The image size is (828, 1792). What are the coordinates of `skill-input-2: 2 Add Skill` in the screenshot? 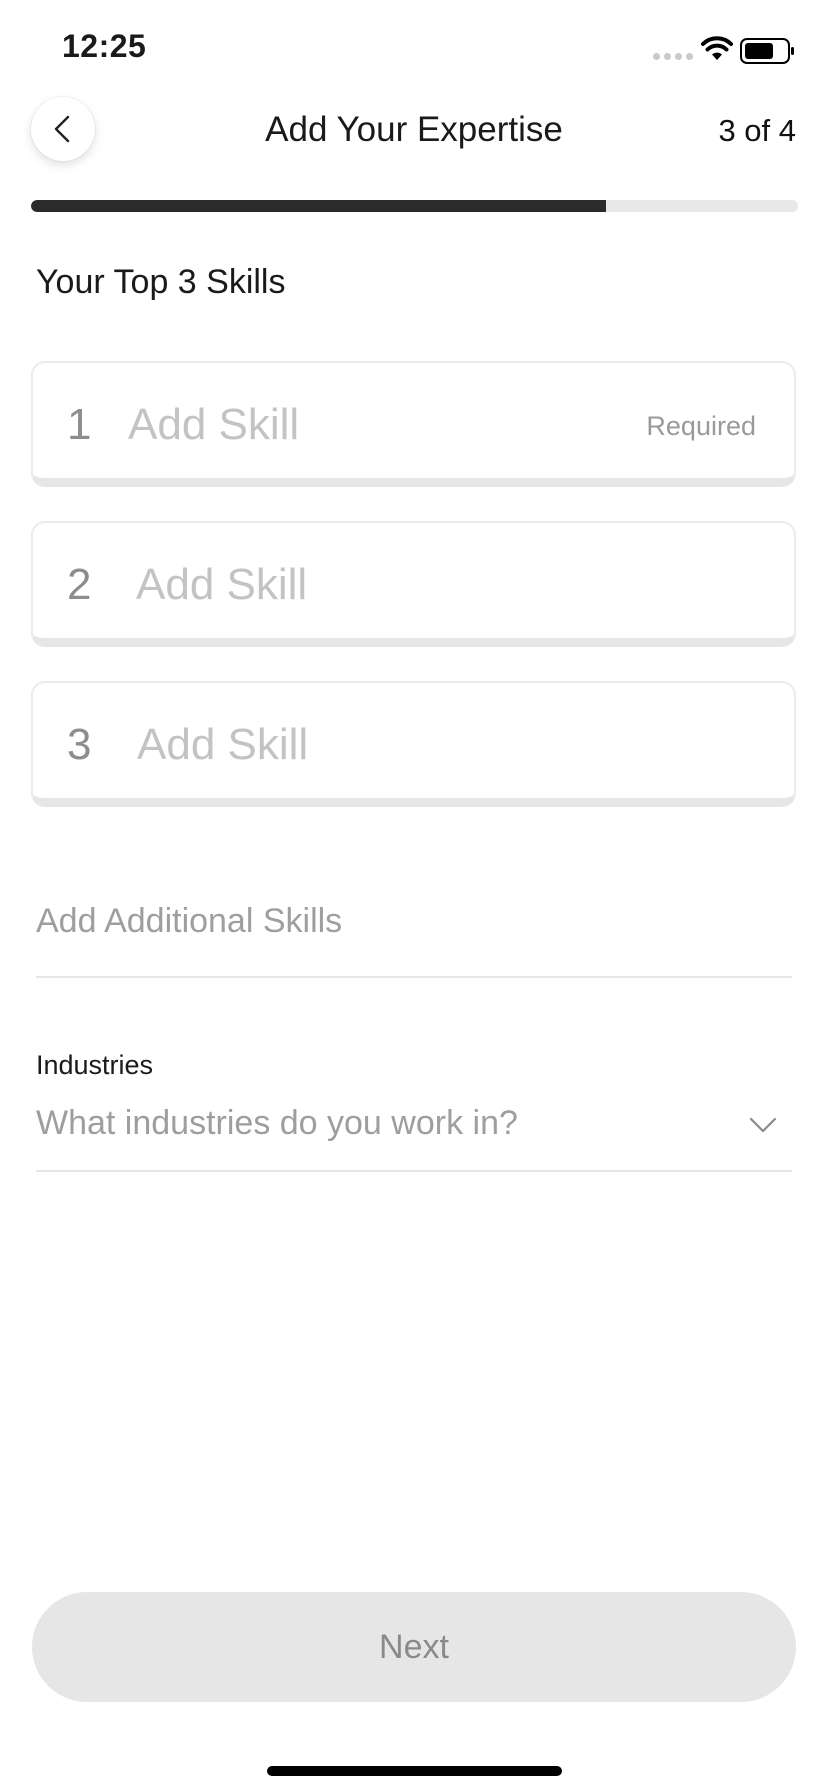 It's located at (413, 584).